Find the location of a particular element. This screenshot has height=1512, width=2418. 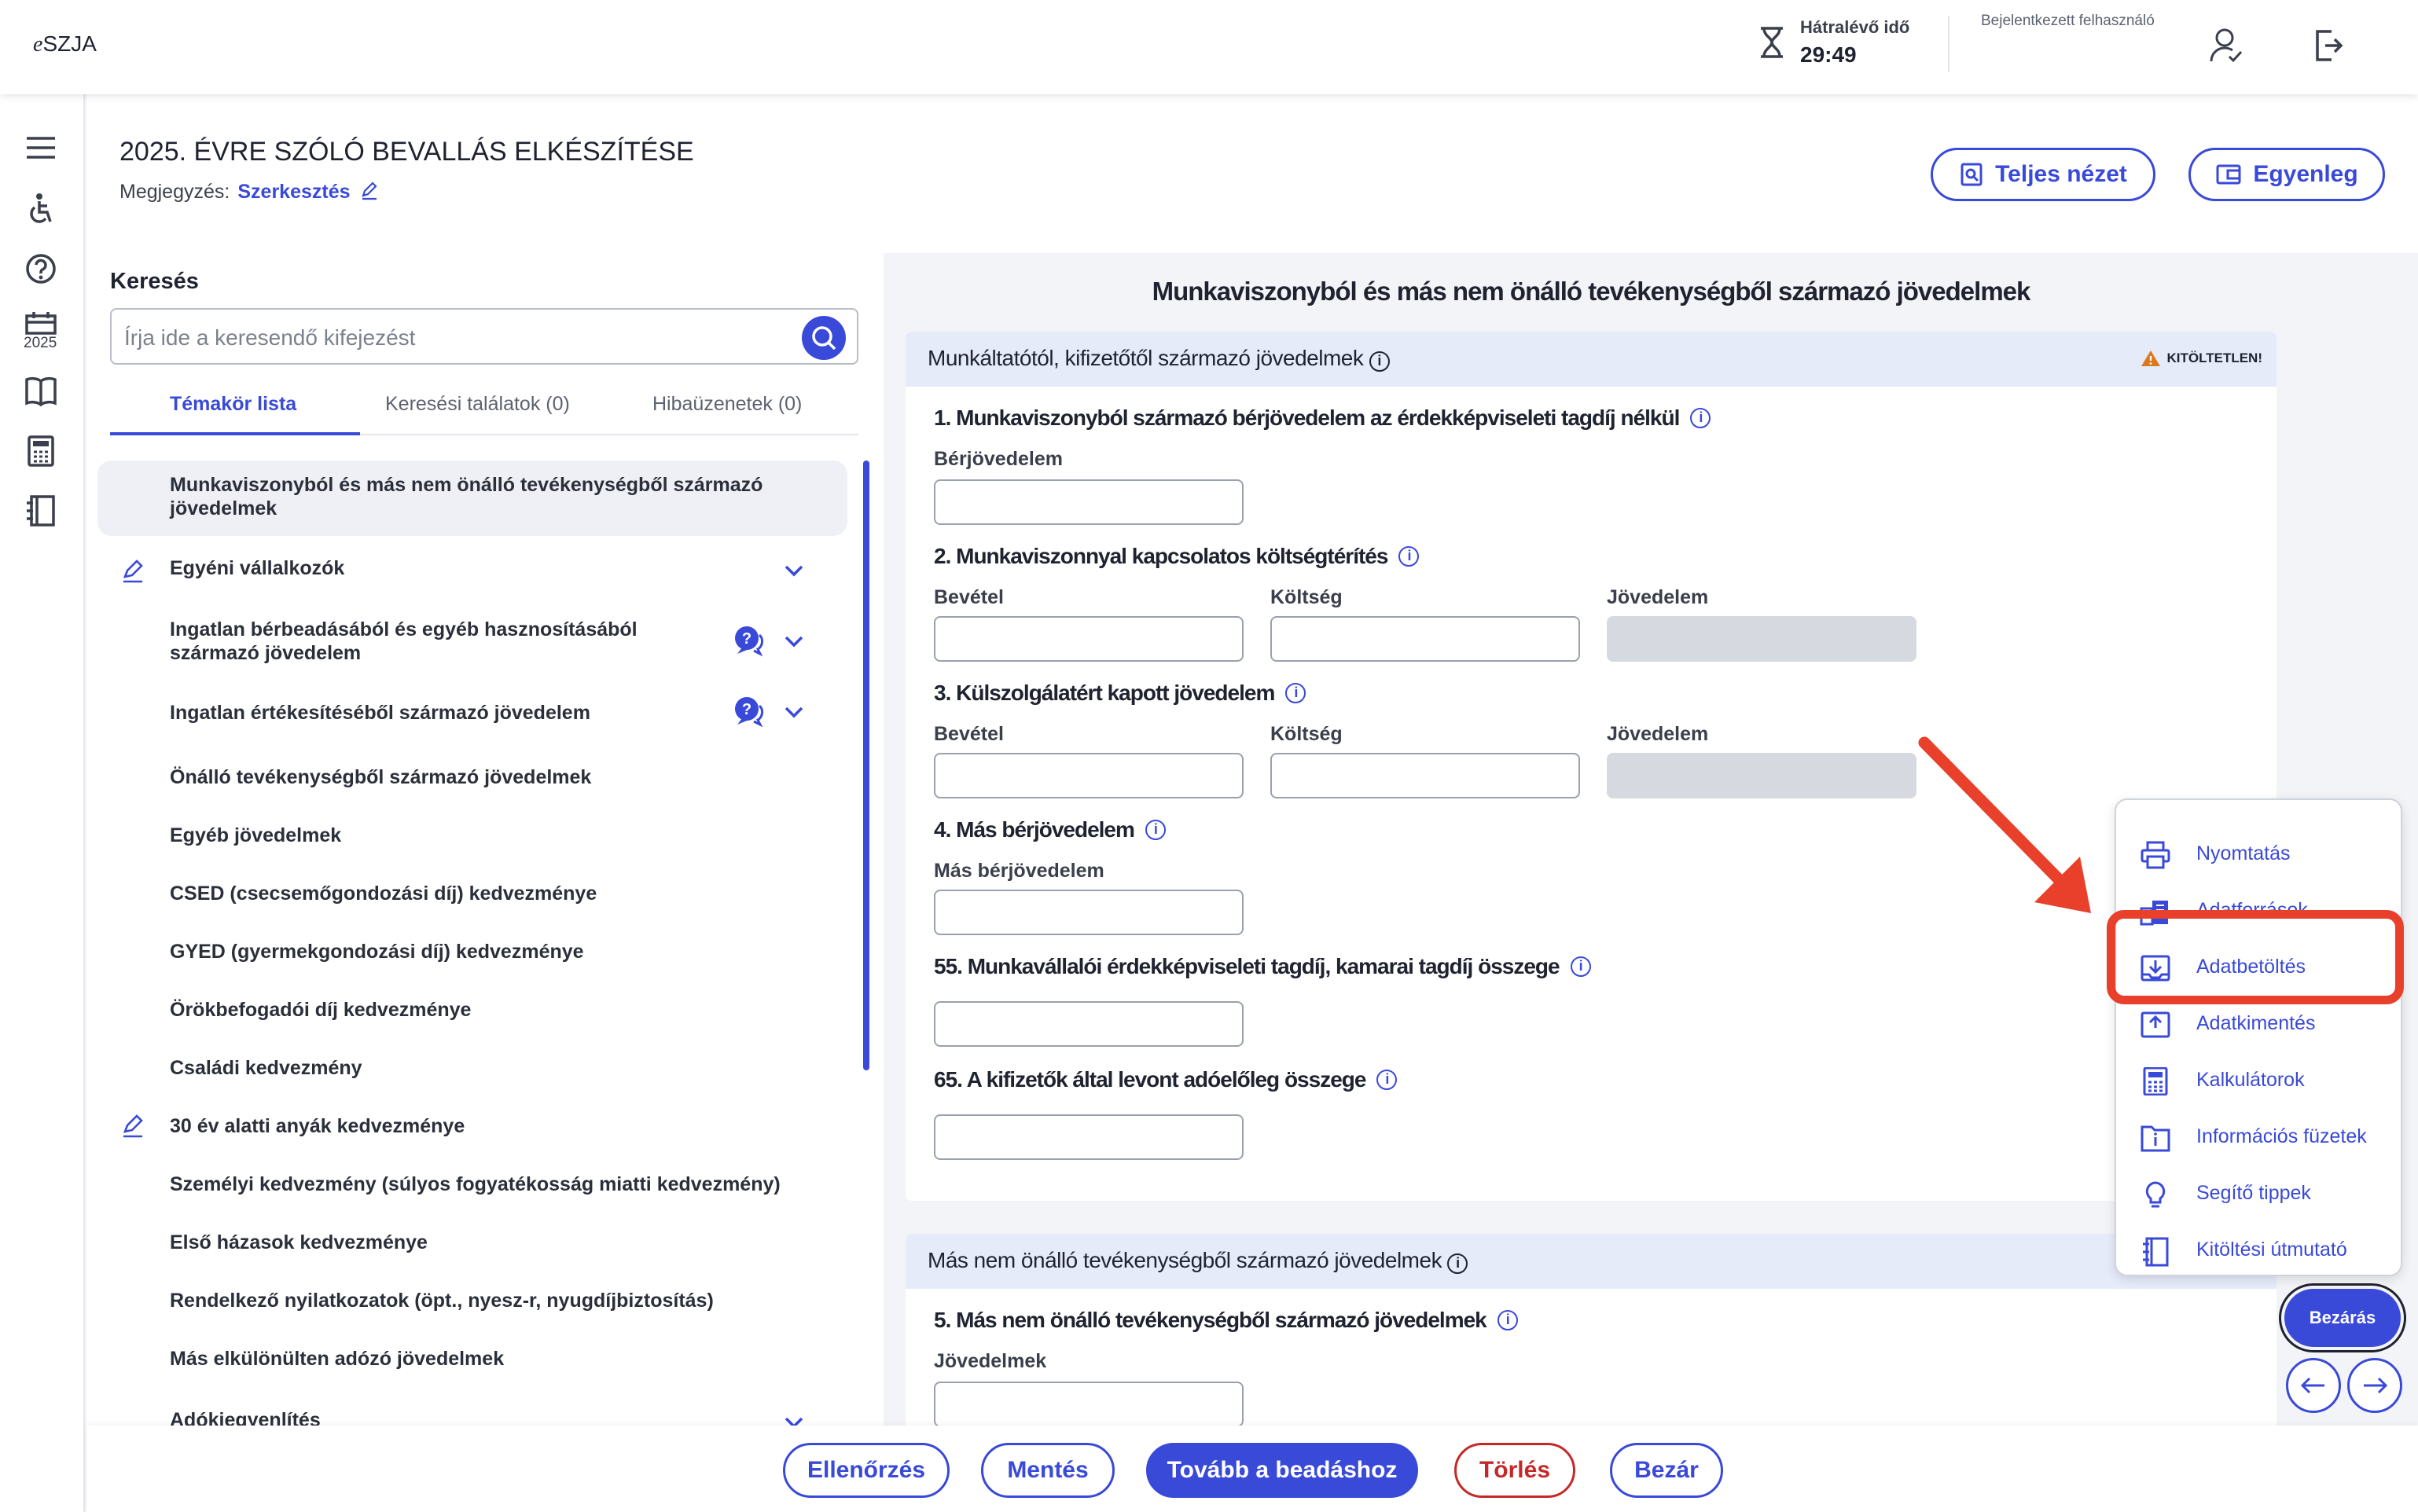

check-button: Ellenőrzés is located at coordinates (867, 1471).